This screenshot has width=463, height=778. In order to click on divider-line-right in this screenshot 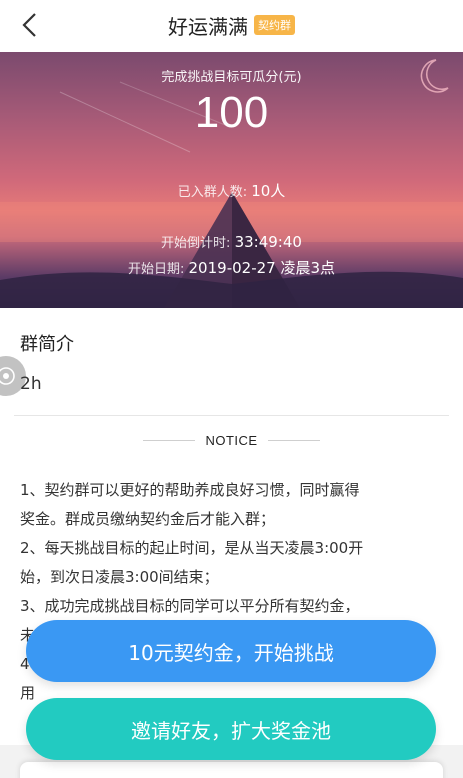, I will do `click(293, 440)`.